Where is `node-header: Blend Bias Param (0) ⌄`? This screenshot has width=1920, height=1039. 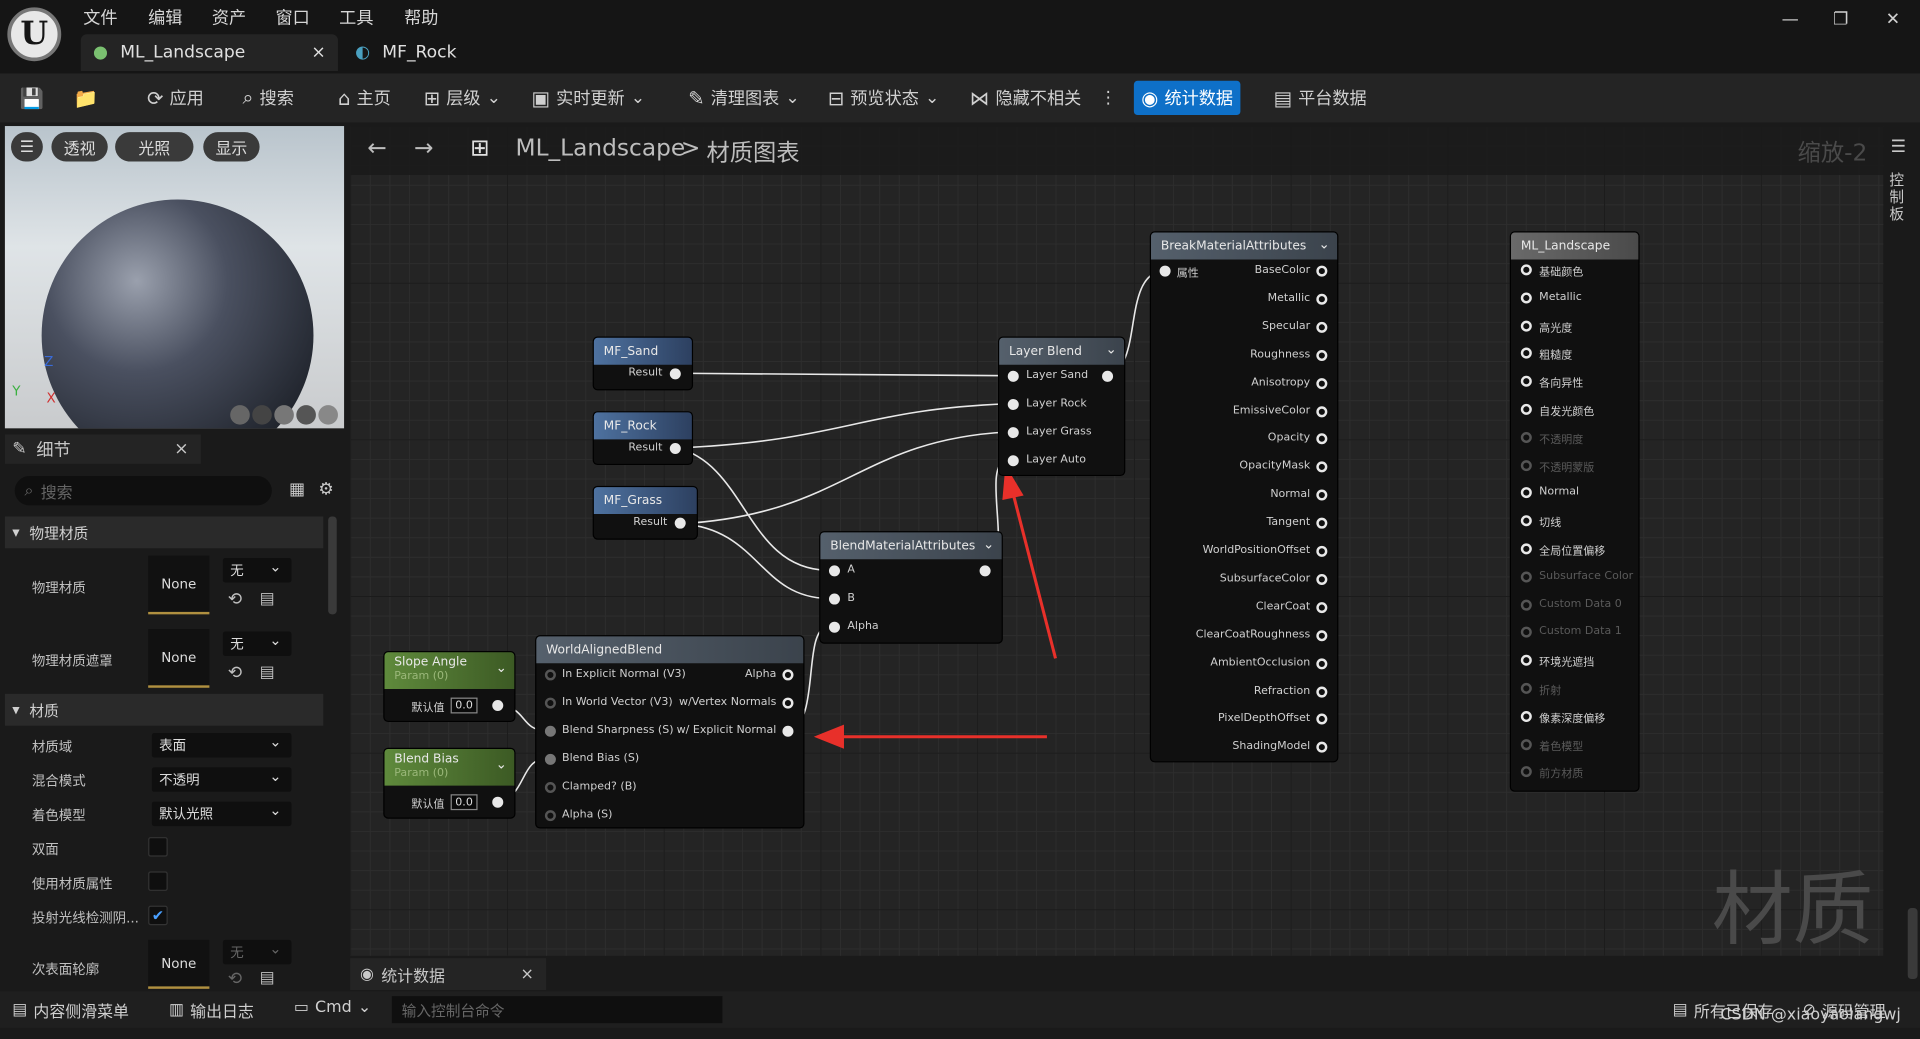
node-header: Blend Bias Param (0) ⌄ is located at coordinates (449, 767).